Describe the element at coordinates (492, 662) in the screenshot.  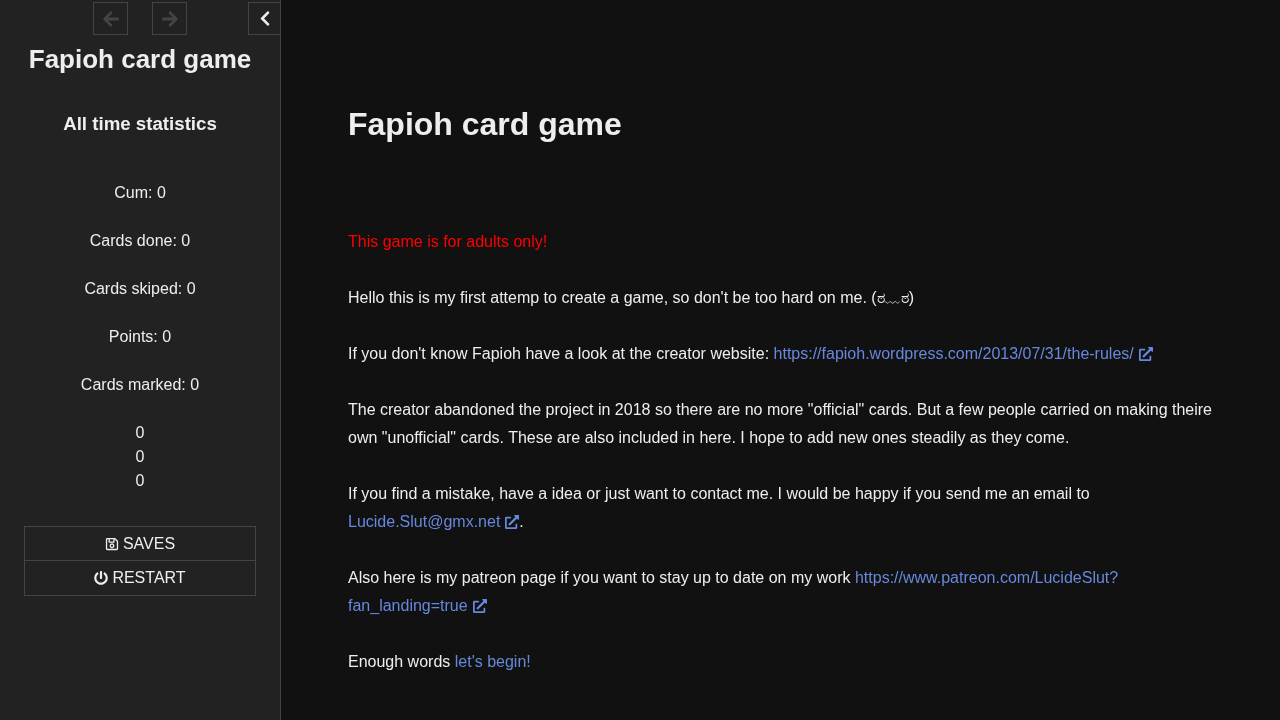
I see `link: let's begin!` at that location.